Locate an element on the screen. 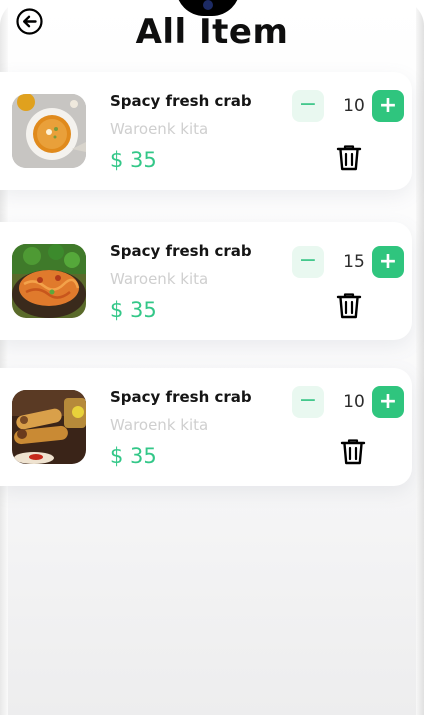 The height and width of the screenshot is (715, 424). item-image-soup is located at coordinates (49, 131).